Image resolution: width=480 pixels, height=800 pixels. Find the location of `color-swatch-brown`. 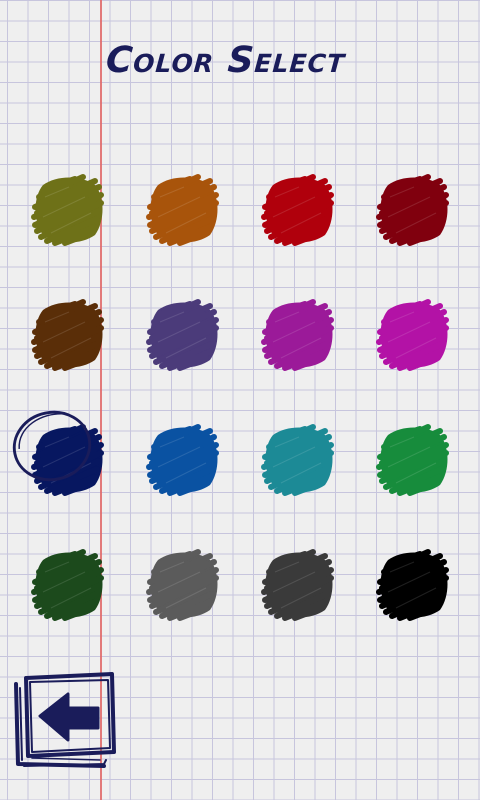

color-swatch-brown is located at coordinates (68, 335).